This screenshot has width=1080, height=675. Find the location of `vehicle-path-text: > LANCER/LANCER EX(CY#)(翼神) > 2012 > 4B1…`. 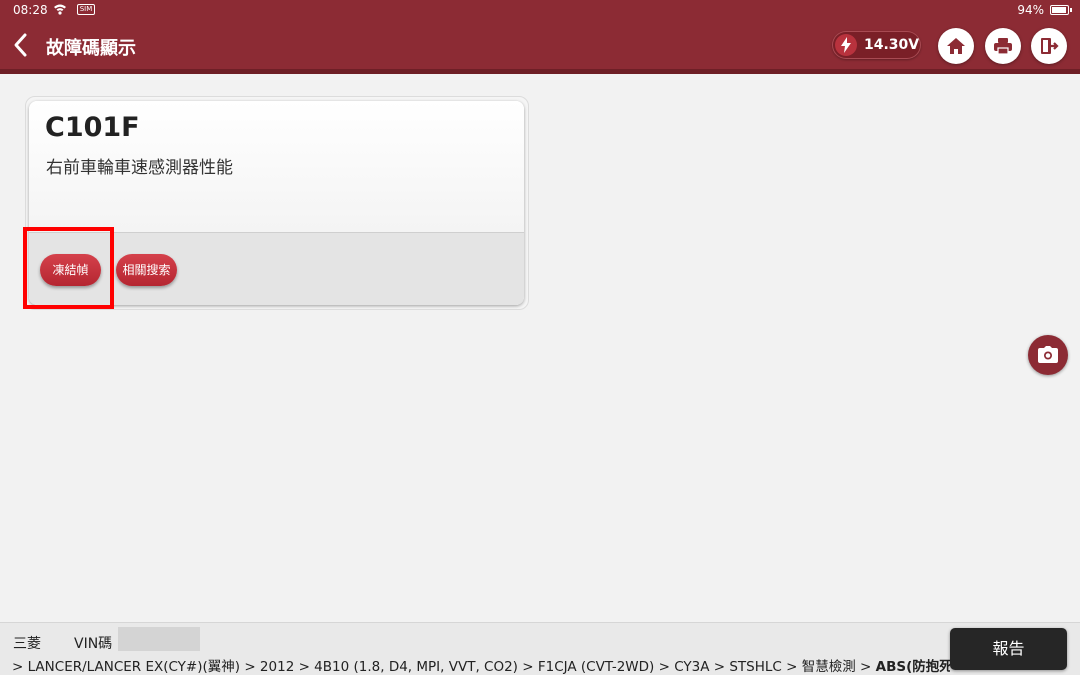

vehicle-path-text: > LANCER/LANCER EX(CY#)(翼神) > 2012 > 4B1… is located at coordinates (442, 667).